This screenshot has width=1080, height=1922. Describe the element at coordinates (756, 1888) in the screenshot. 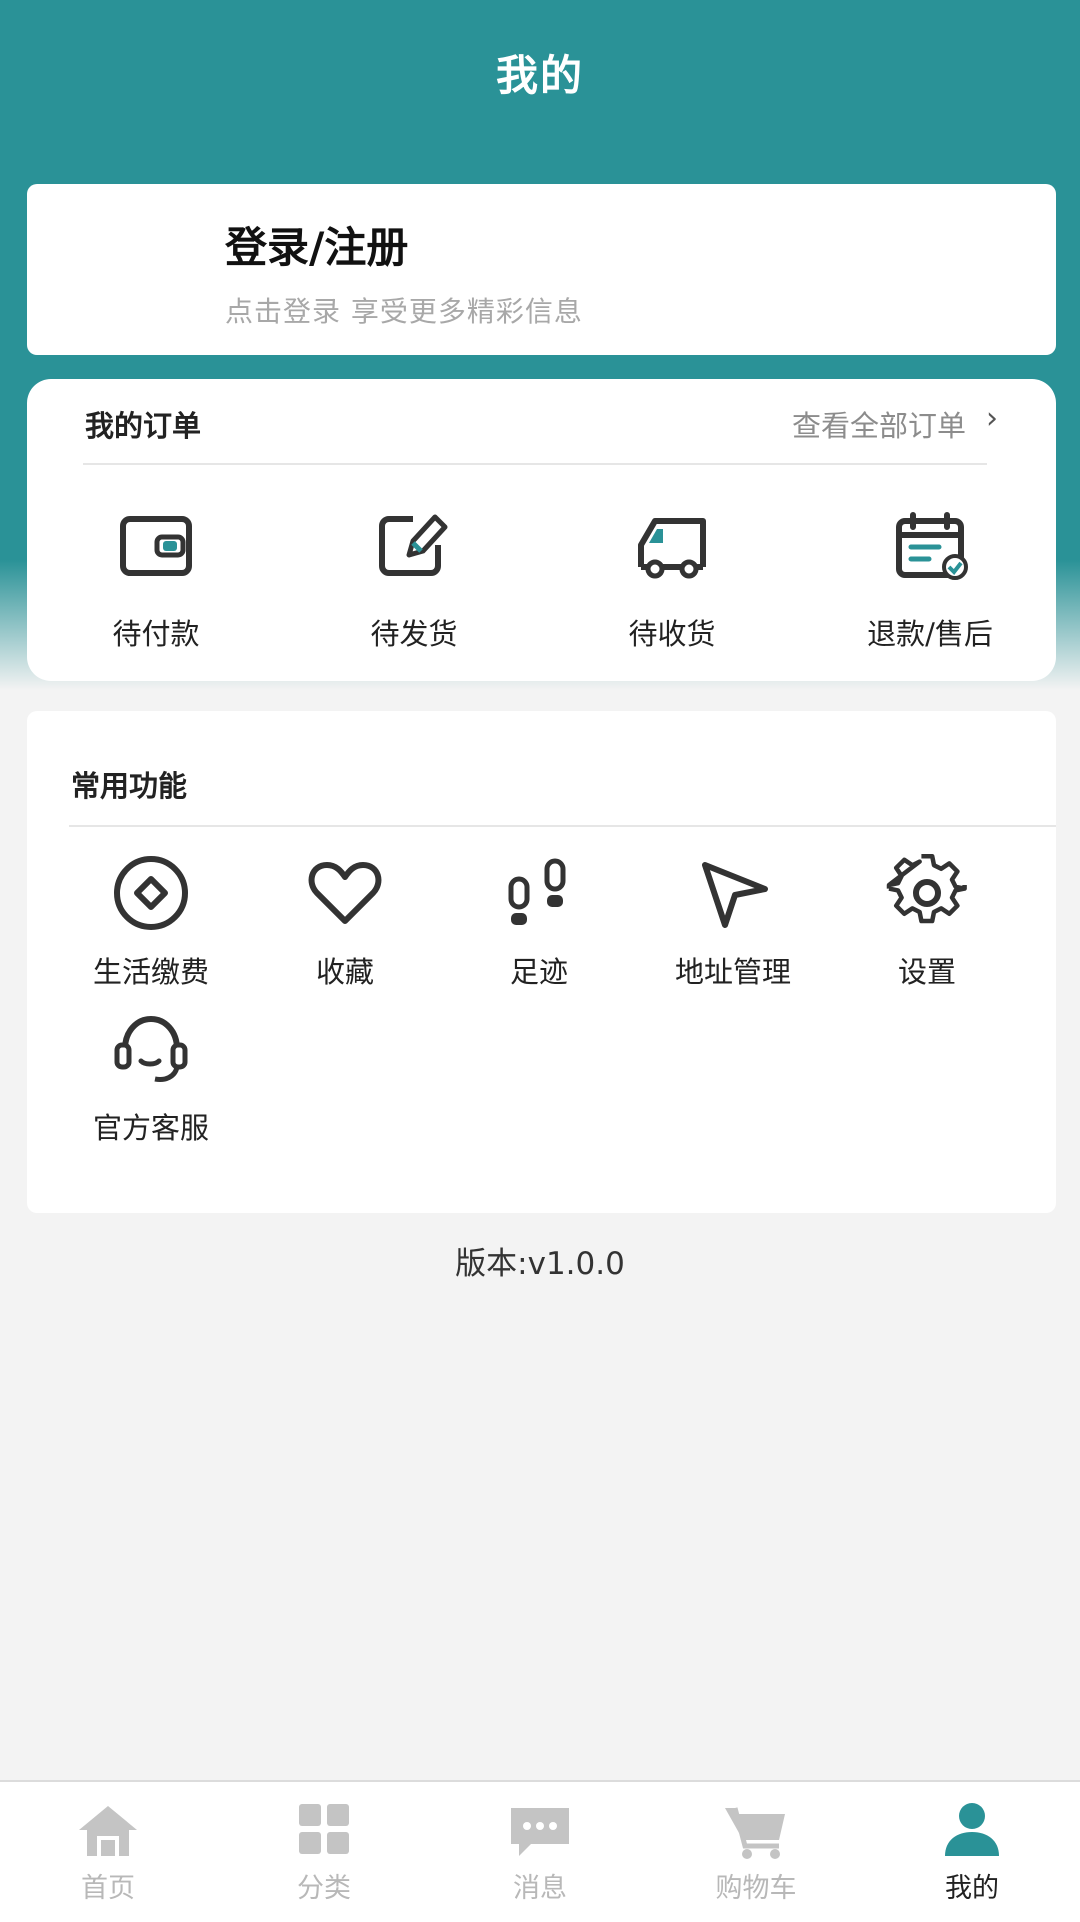

I see `tab-label: 购物车` at that location.